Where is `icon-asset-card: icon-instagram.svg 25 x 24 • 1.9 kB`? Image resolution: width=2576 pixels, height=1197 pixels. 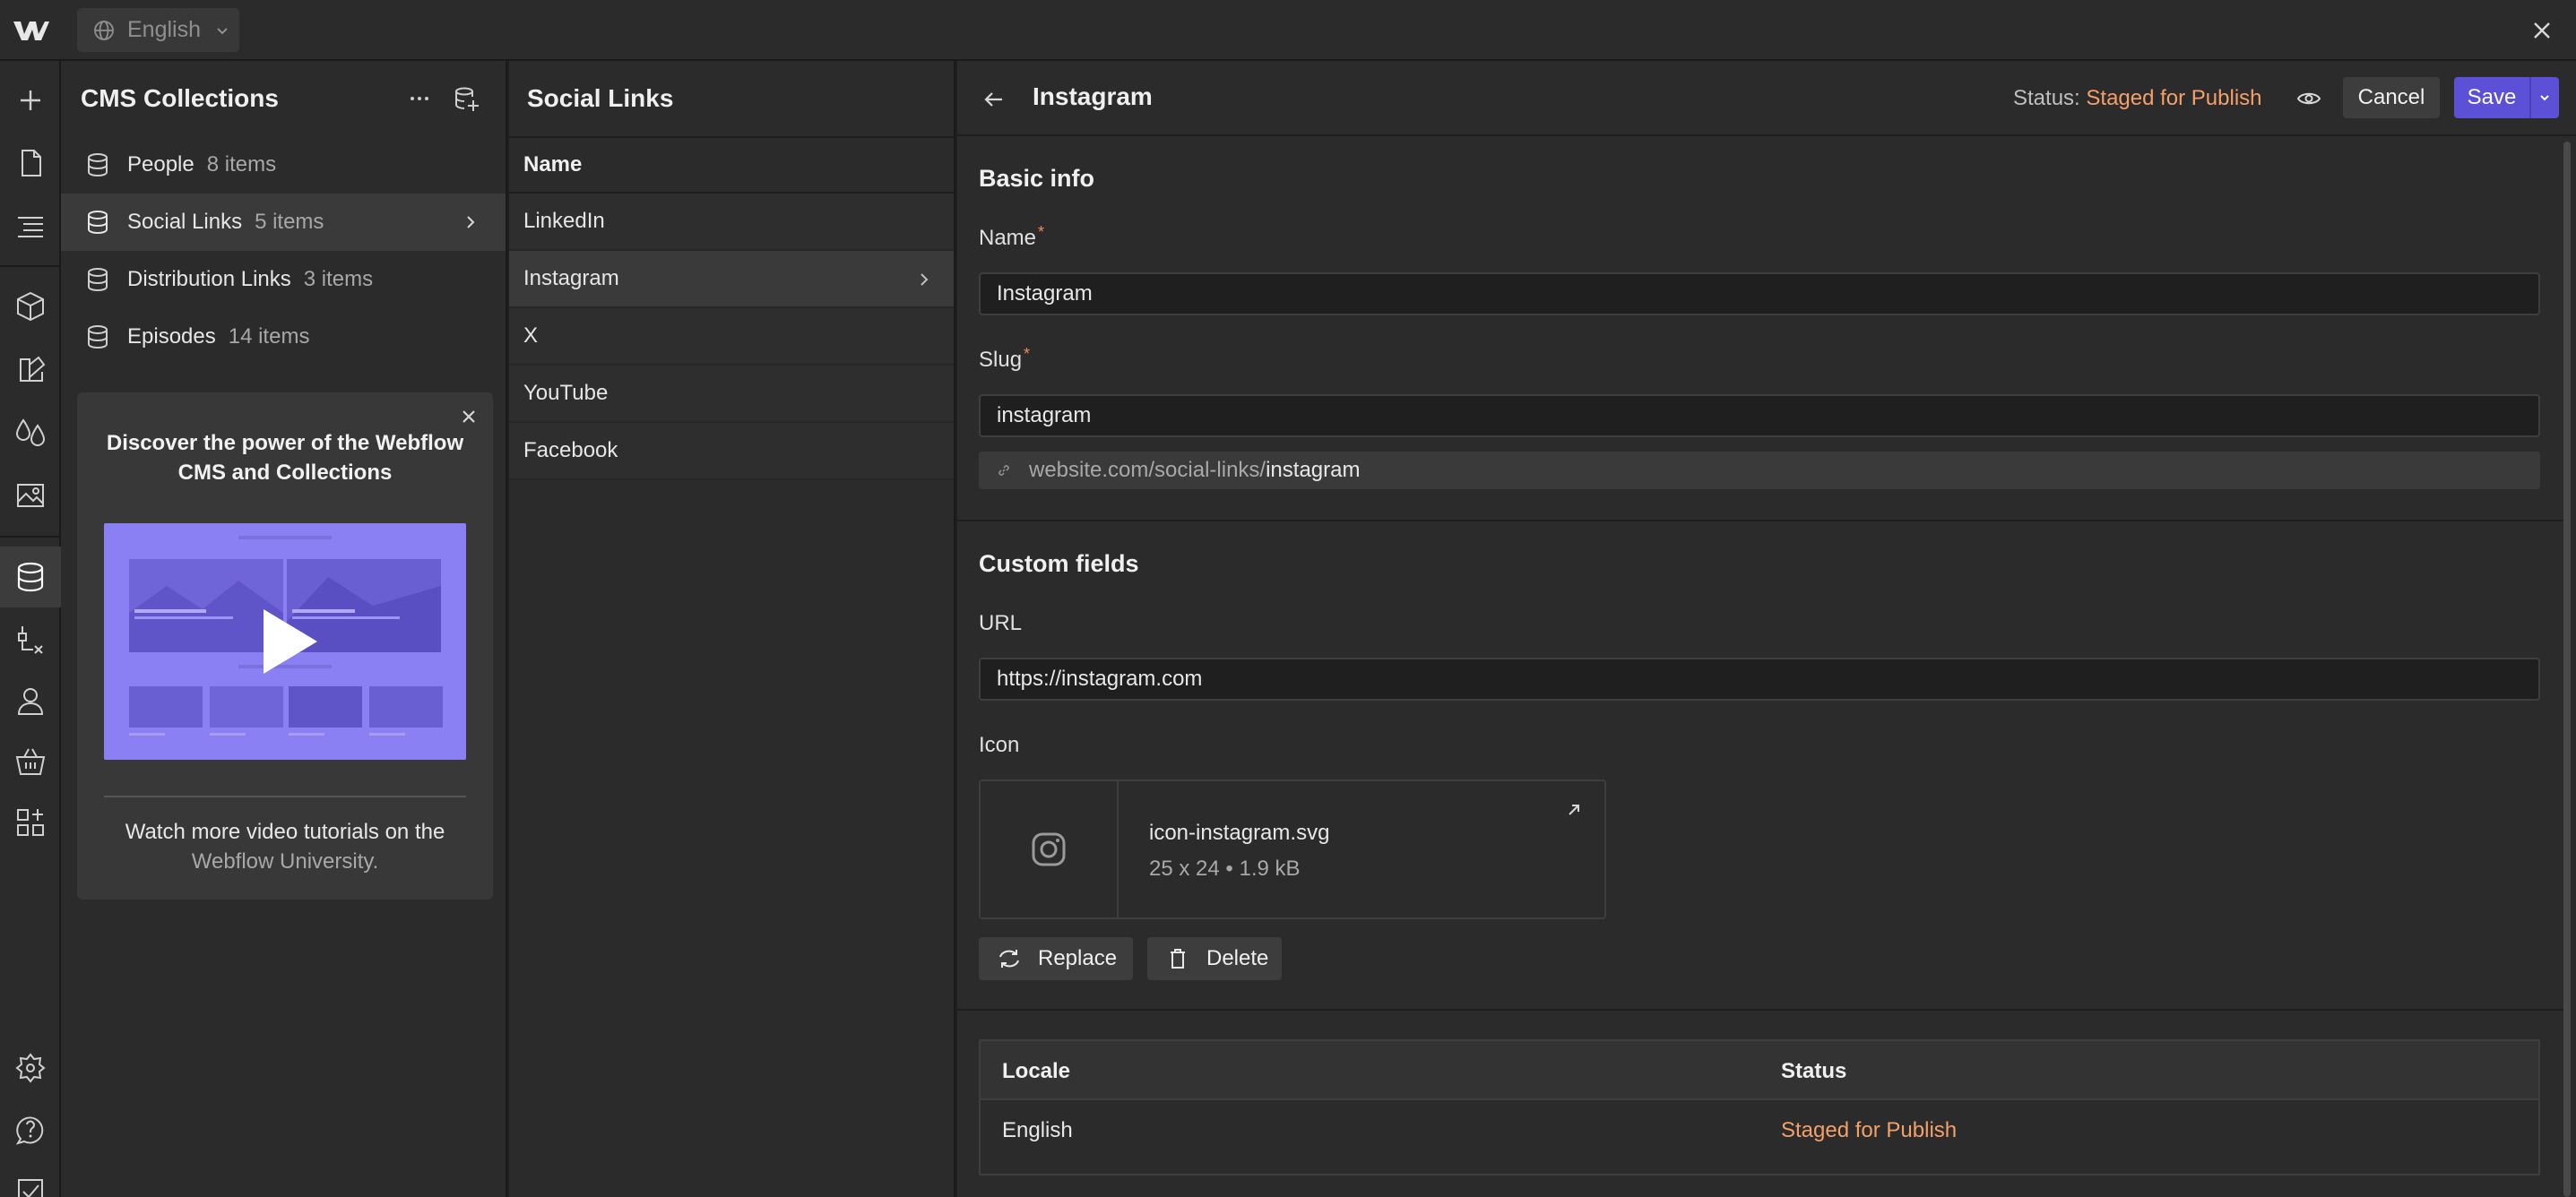
icon-asset-card: icon-instagram.svg 25 x 24 • 1.9 kB is located at coordinates (1292, 849).